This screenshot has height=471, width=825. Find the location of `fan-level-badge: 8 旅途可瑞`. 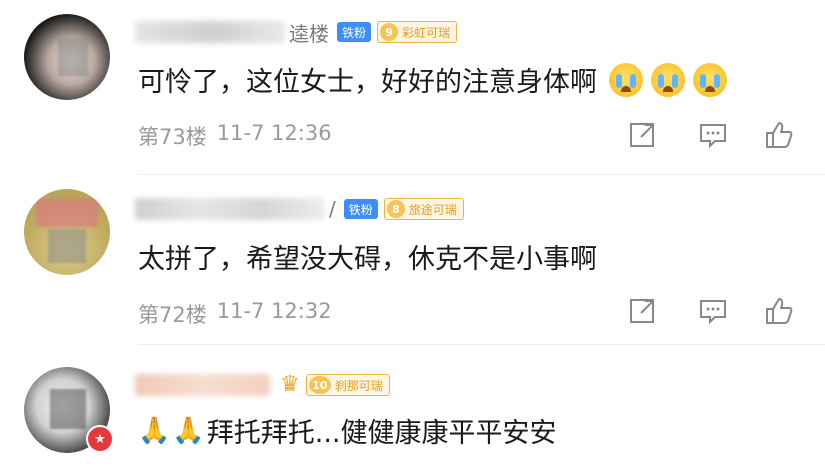

fan-level-badge: 8 旅途可瑞 is located at coordinates (423, 209).